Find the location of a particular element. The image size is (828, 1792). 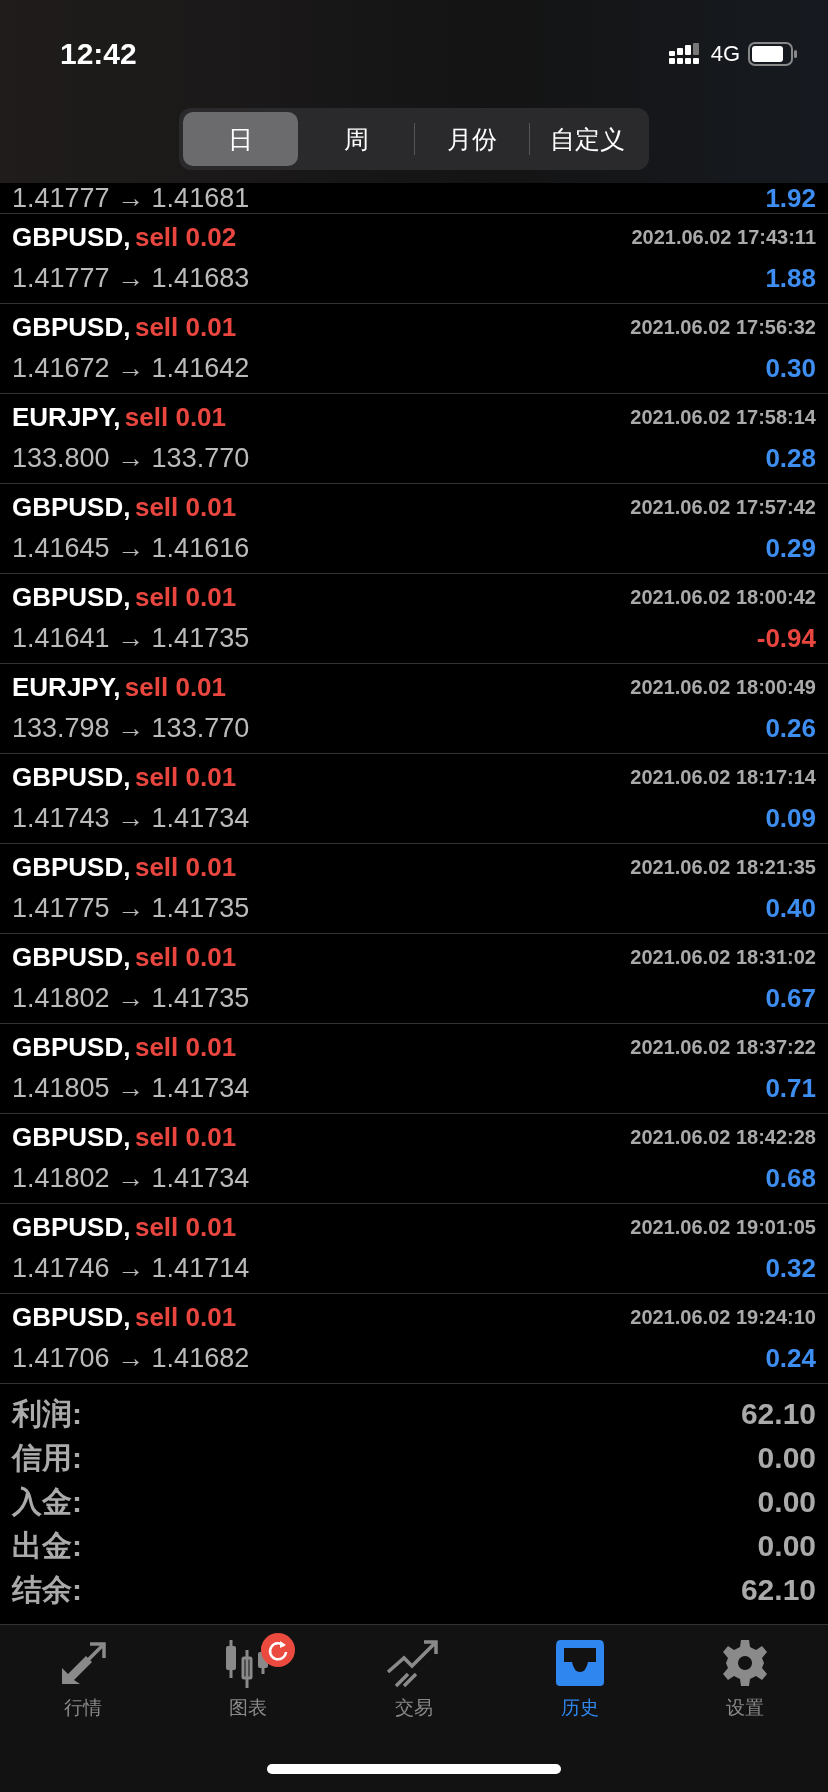

deal-time: 2021.06.02 19:01:05 is located at coordinates (723, 1227).